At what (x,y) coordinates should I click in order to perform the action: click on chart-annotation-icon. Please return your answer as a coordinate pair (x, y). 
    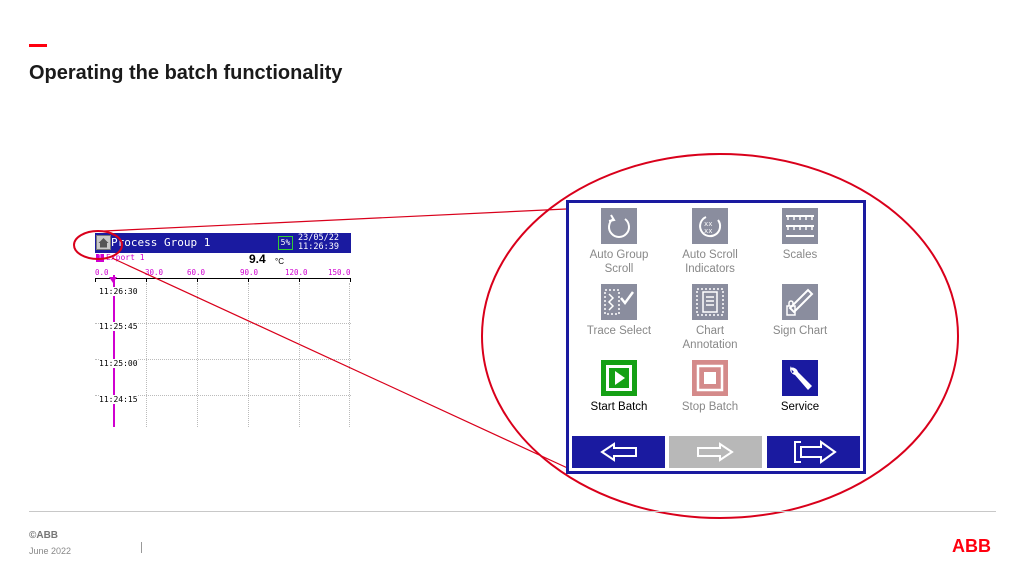
    Looking at the image, I should click on (710, 302).